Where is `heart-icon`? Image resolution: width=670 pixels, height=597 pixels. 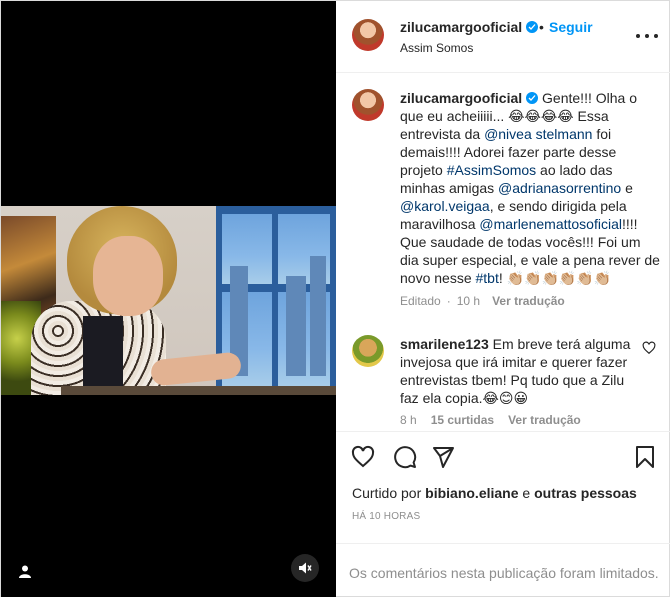
heart-icon is located at coordinates (363, 457).